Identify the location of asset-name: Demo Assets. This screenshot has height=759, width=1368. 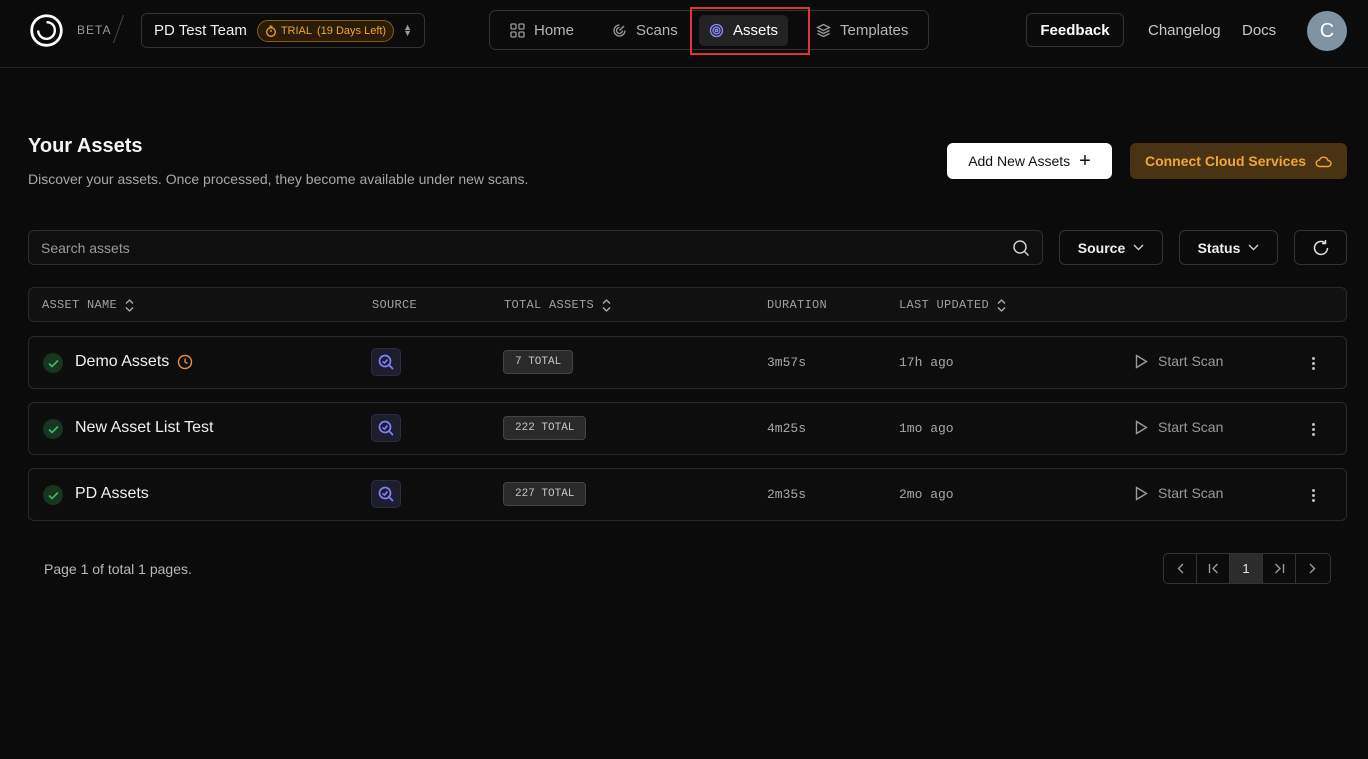
(134, 362).